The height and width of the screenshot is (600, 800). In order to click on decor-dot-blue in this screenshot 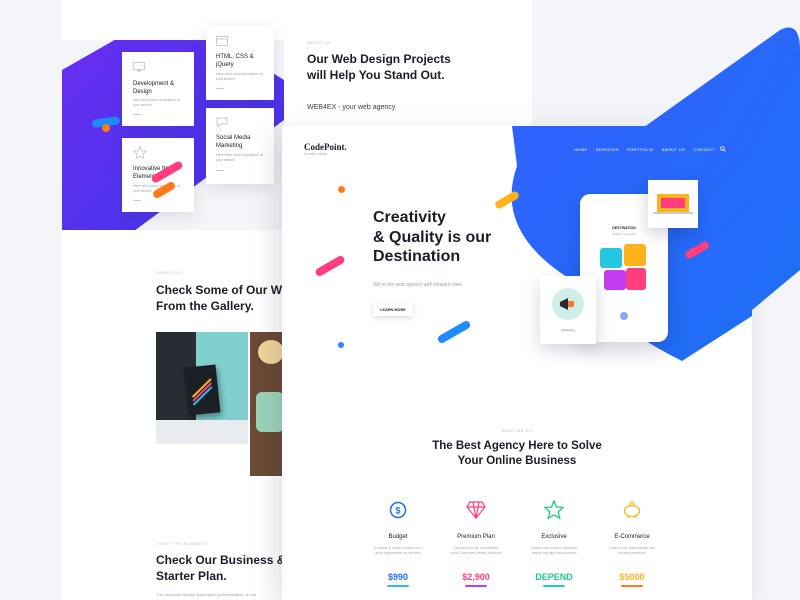, I will do `click(341, 345)`.